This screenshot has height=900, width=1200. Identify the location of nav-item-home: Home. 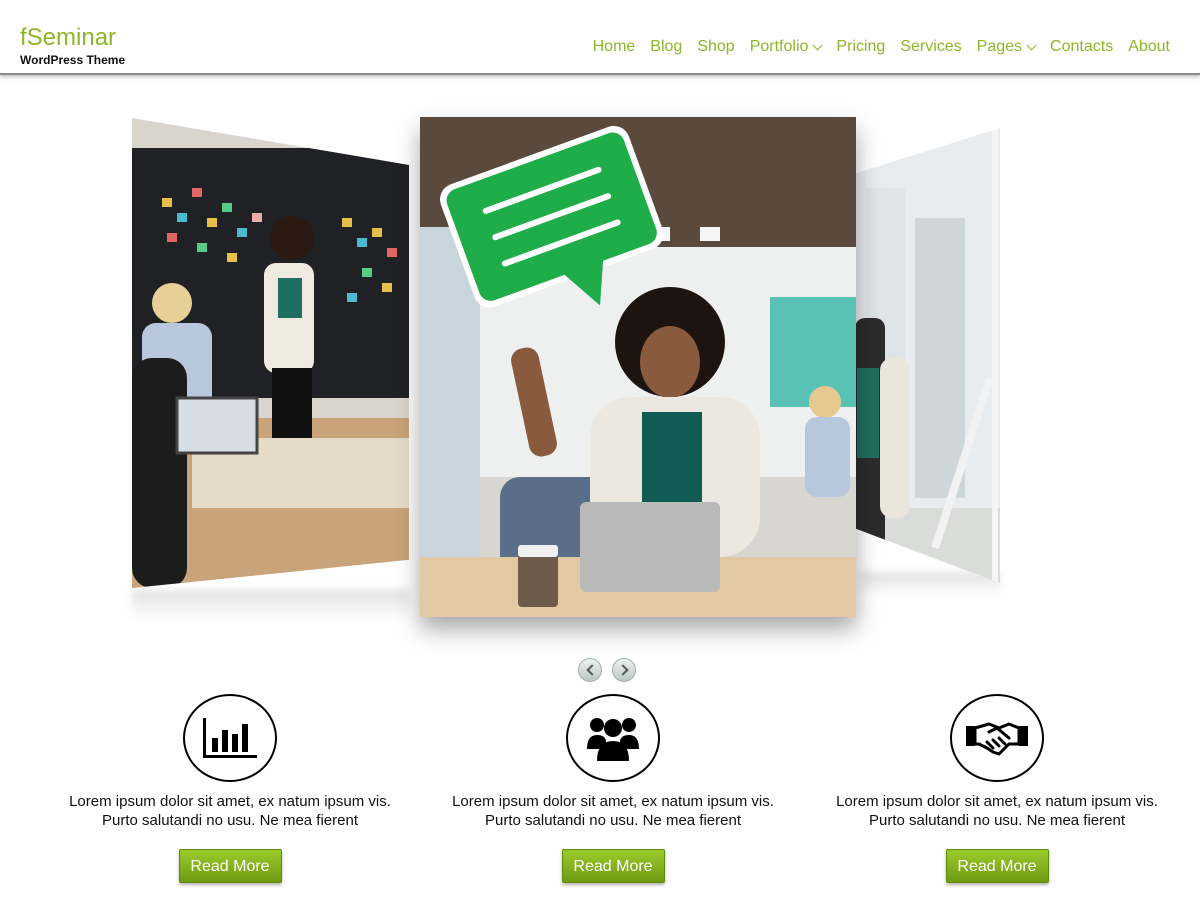
(614, 47).